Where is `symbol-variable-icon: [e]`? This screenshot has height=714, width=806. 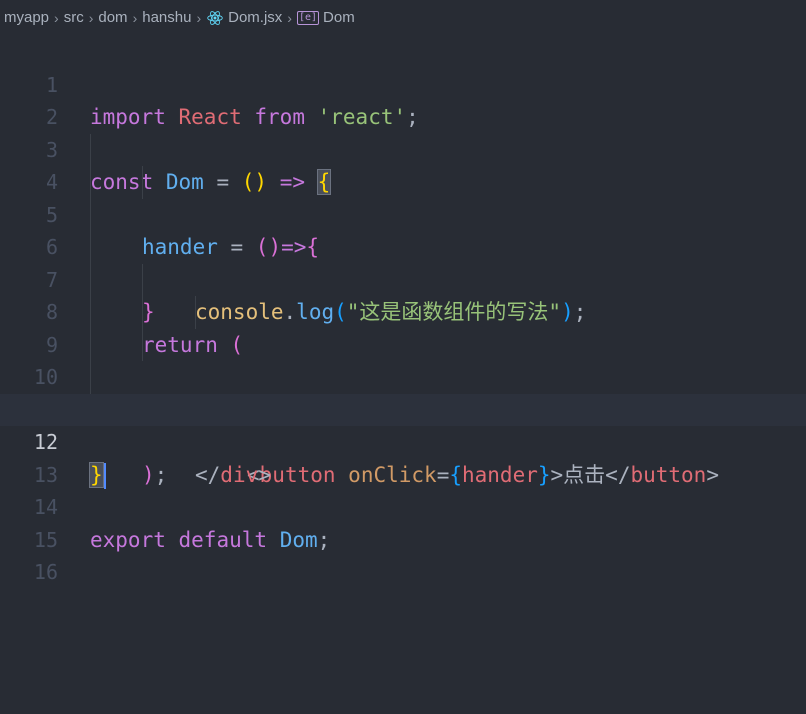
symbol-variable-icon: [e] is located at coordinates (308, 18).